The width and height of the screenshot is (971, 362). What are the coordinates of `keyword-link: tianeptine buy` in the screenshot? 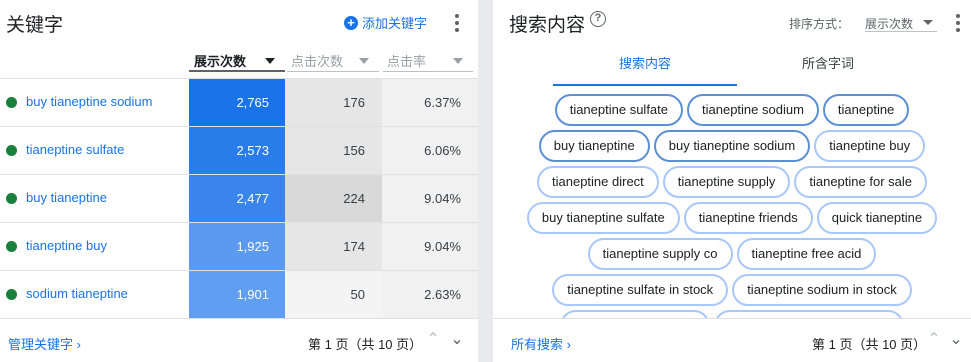 It's located at (66, 245).